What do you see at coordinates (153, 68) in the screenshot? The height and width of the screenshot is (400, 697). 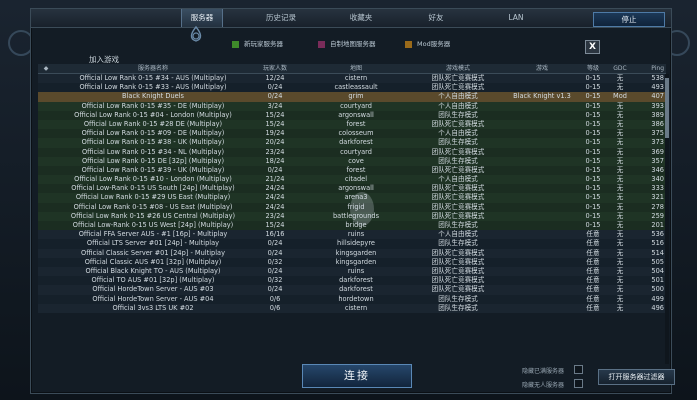 I see `col-server-name: 服务器名称` at bounding box center [153, 68].